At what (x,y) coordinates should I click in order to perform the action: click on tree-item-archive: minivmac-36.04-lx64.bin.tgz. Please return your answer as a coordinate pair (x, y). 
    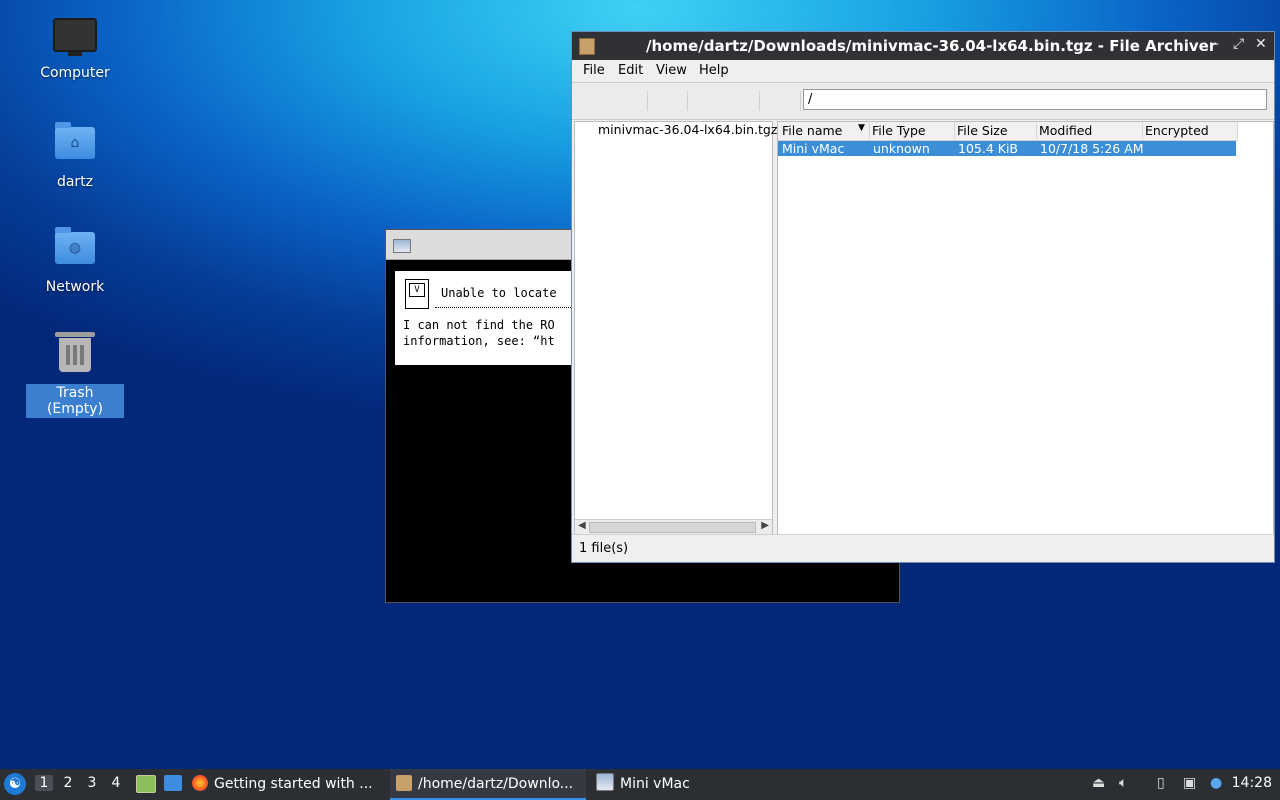
    Looking at the image, I should click on (687, 129).